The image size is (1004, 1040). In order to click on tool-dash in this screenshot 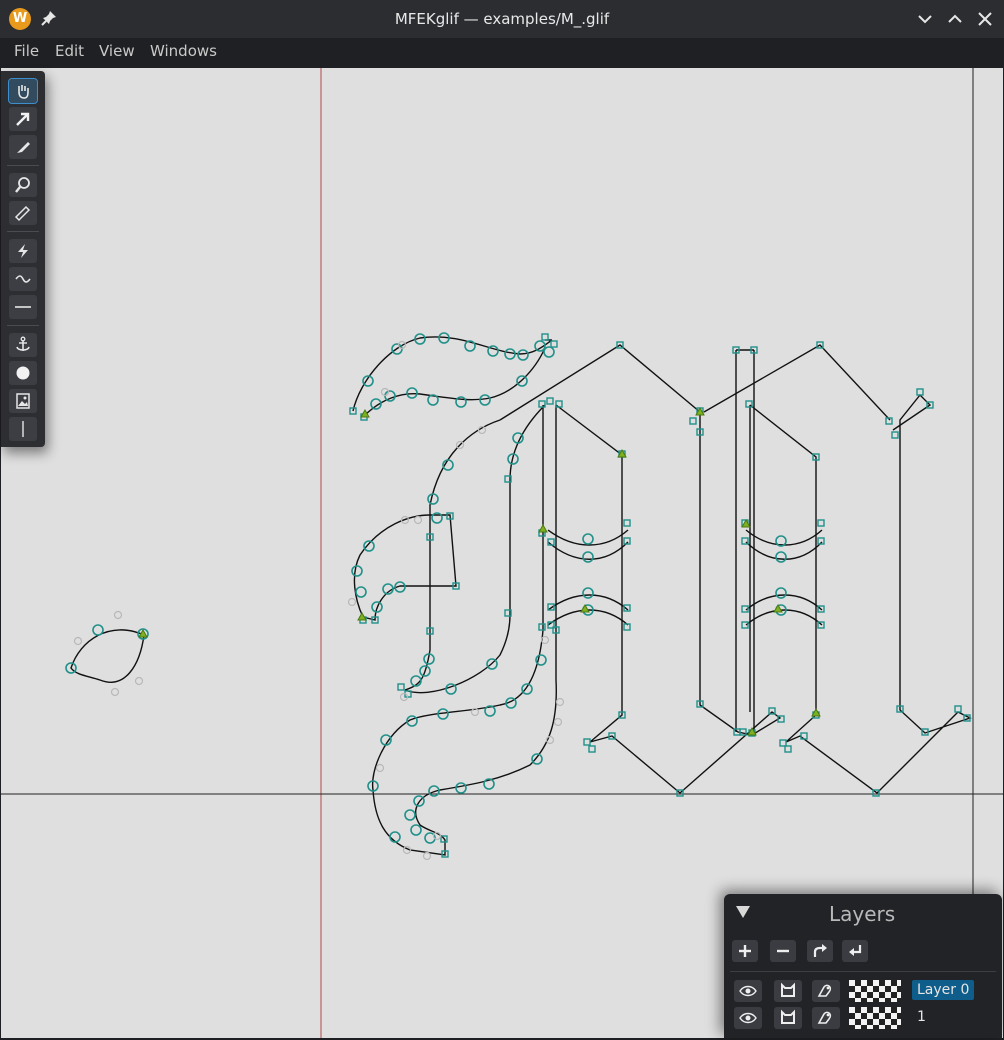, I will do `click(23, 251)`.